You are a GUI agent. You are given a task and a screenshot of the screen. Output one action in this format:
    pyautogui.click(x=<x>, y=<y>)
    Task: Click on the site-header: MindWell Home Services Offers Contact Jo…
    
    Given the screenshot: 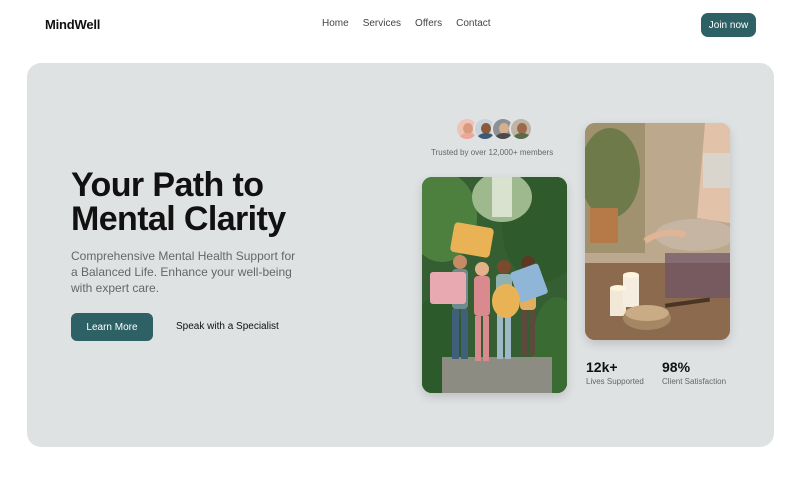 What is the action you would take?
    pyautogui.click(x=400, y=25)
    